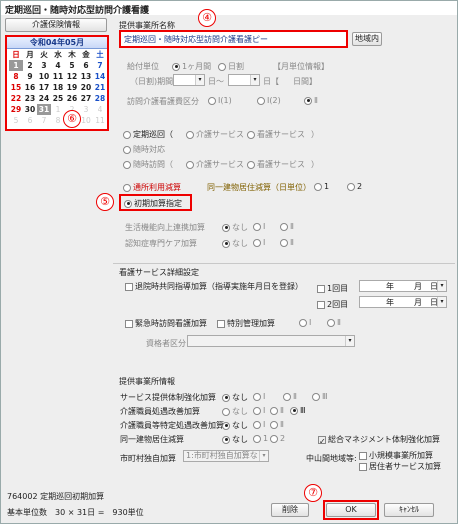 This screenshot has height=524, width=458. I want to click on calendar-day: 8, so click(16, 76).